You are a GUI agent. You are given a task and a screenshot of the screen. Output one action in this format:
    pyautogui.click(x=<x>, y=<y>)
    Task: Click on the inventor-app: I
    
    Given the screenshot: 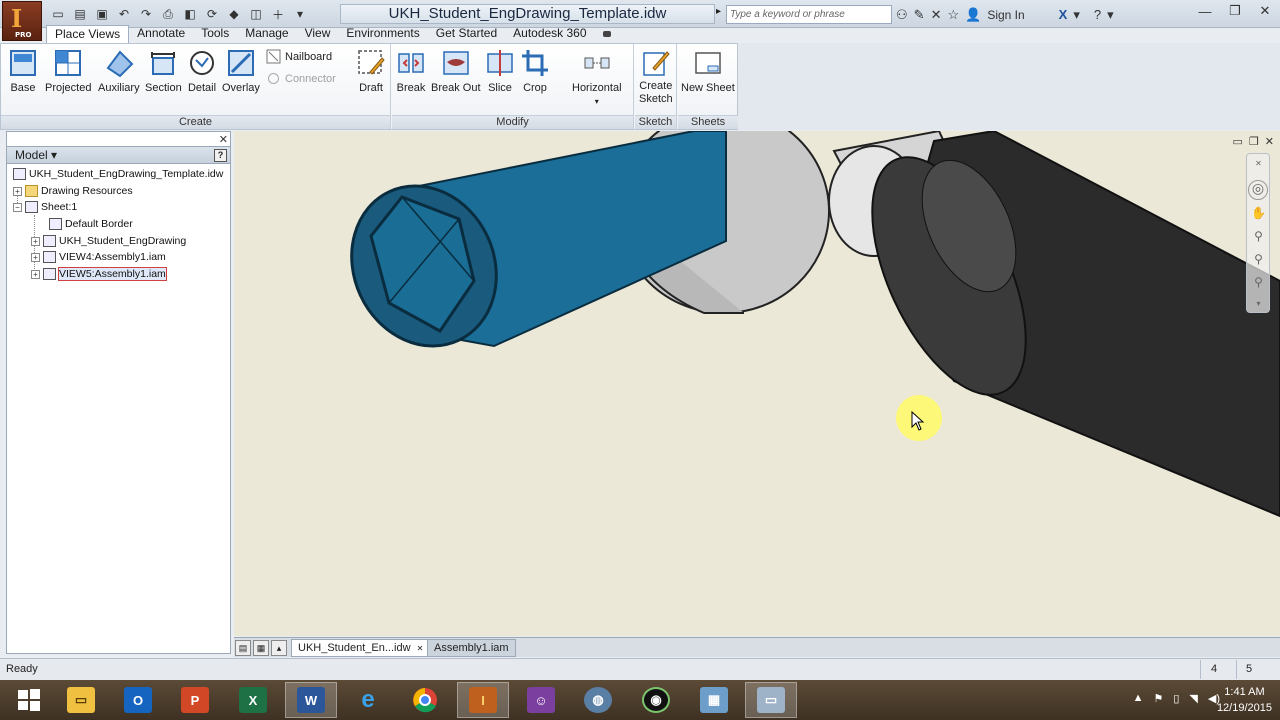 What is the action you would take?
    pyautogui.click(x=483, y=700)
    